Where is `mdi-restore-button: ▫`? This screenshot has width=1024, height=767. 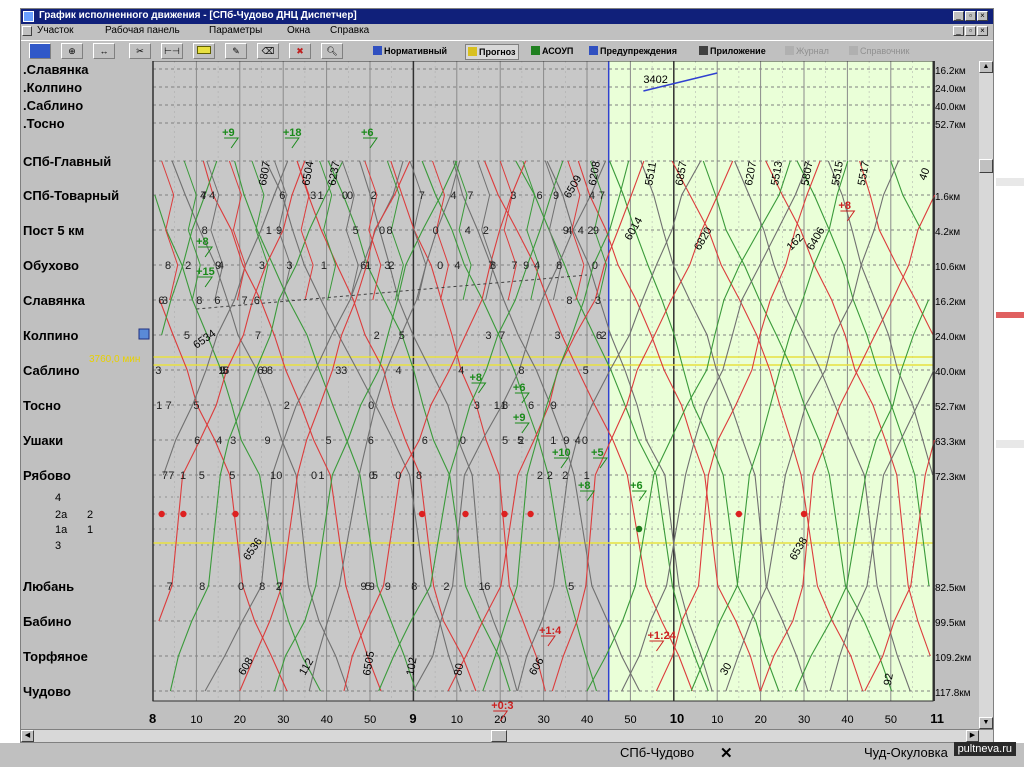
mdi-restore-button: ▫ is located at coordinates (970, 31).